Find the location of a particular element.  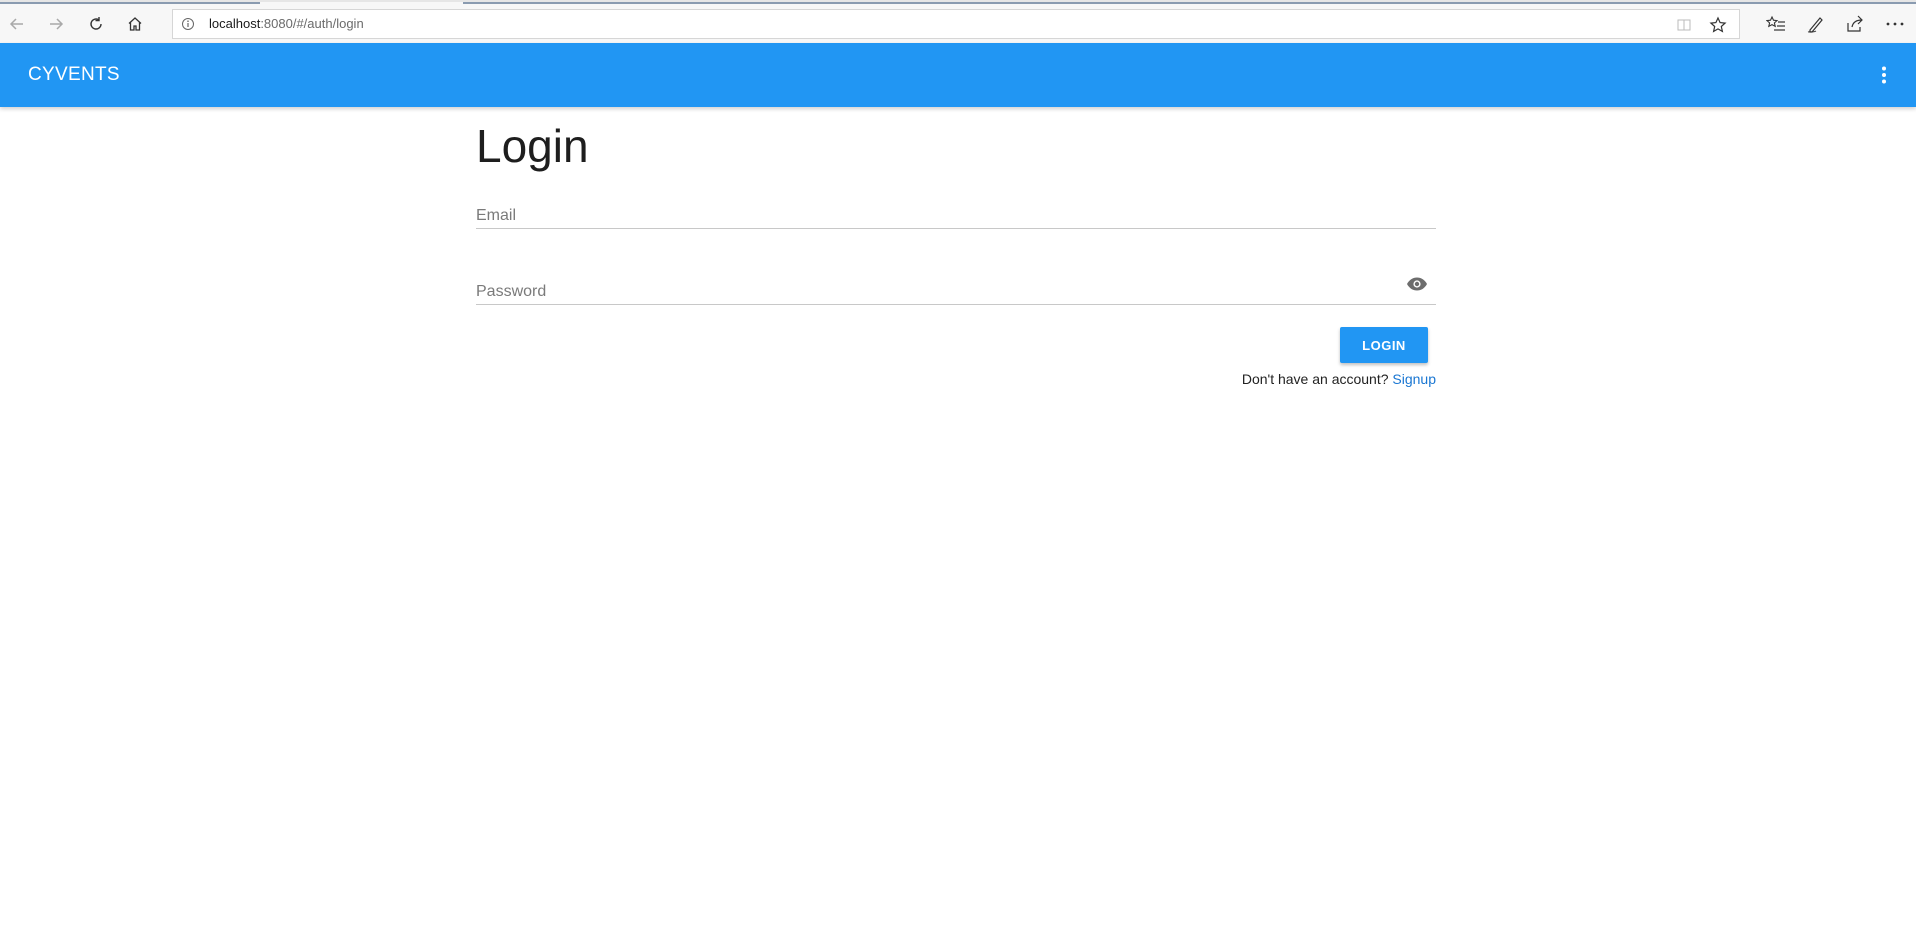

app-bar: CYVENTS is located at coordinates (958, 75).